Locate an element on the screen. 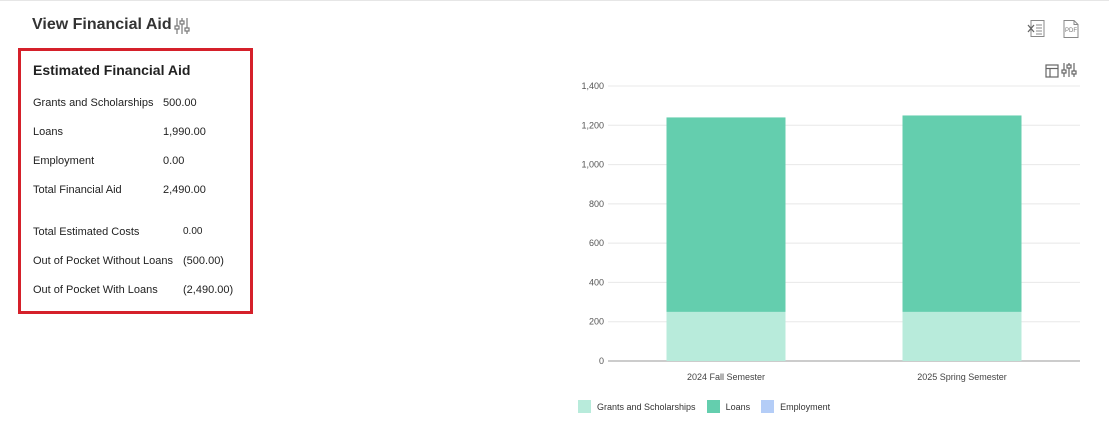 This screenshot has height=428, width=1109. y-tick-label: 200 is located at coordinates (596, 322).